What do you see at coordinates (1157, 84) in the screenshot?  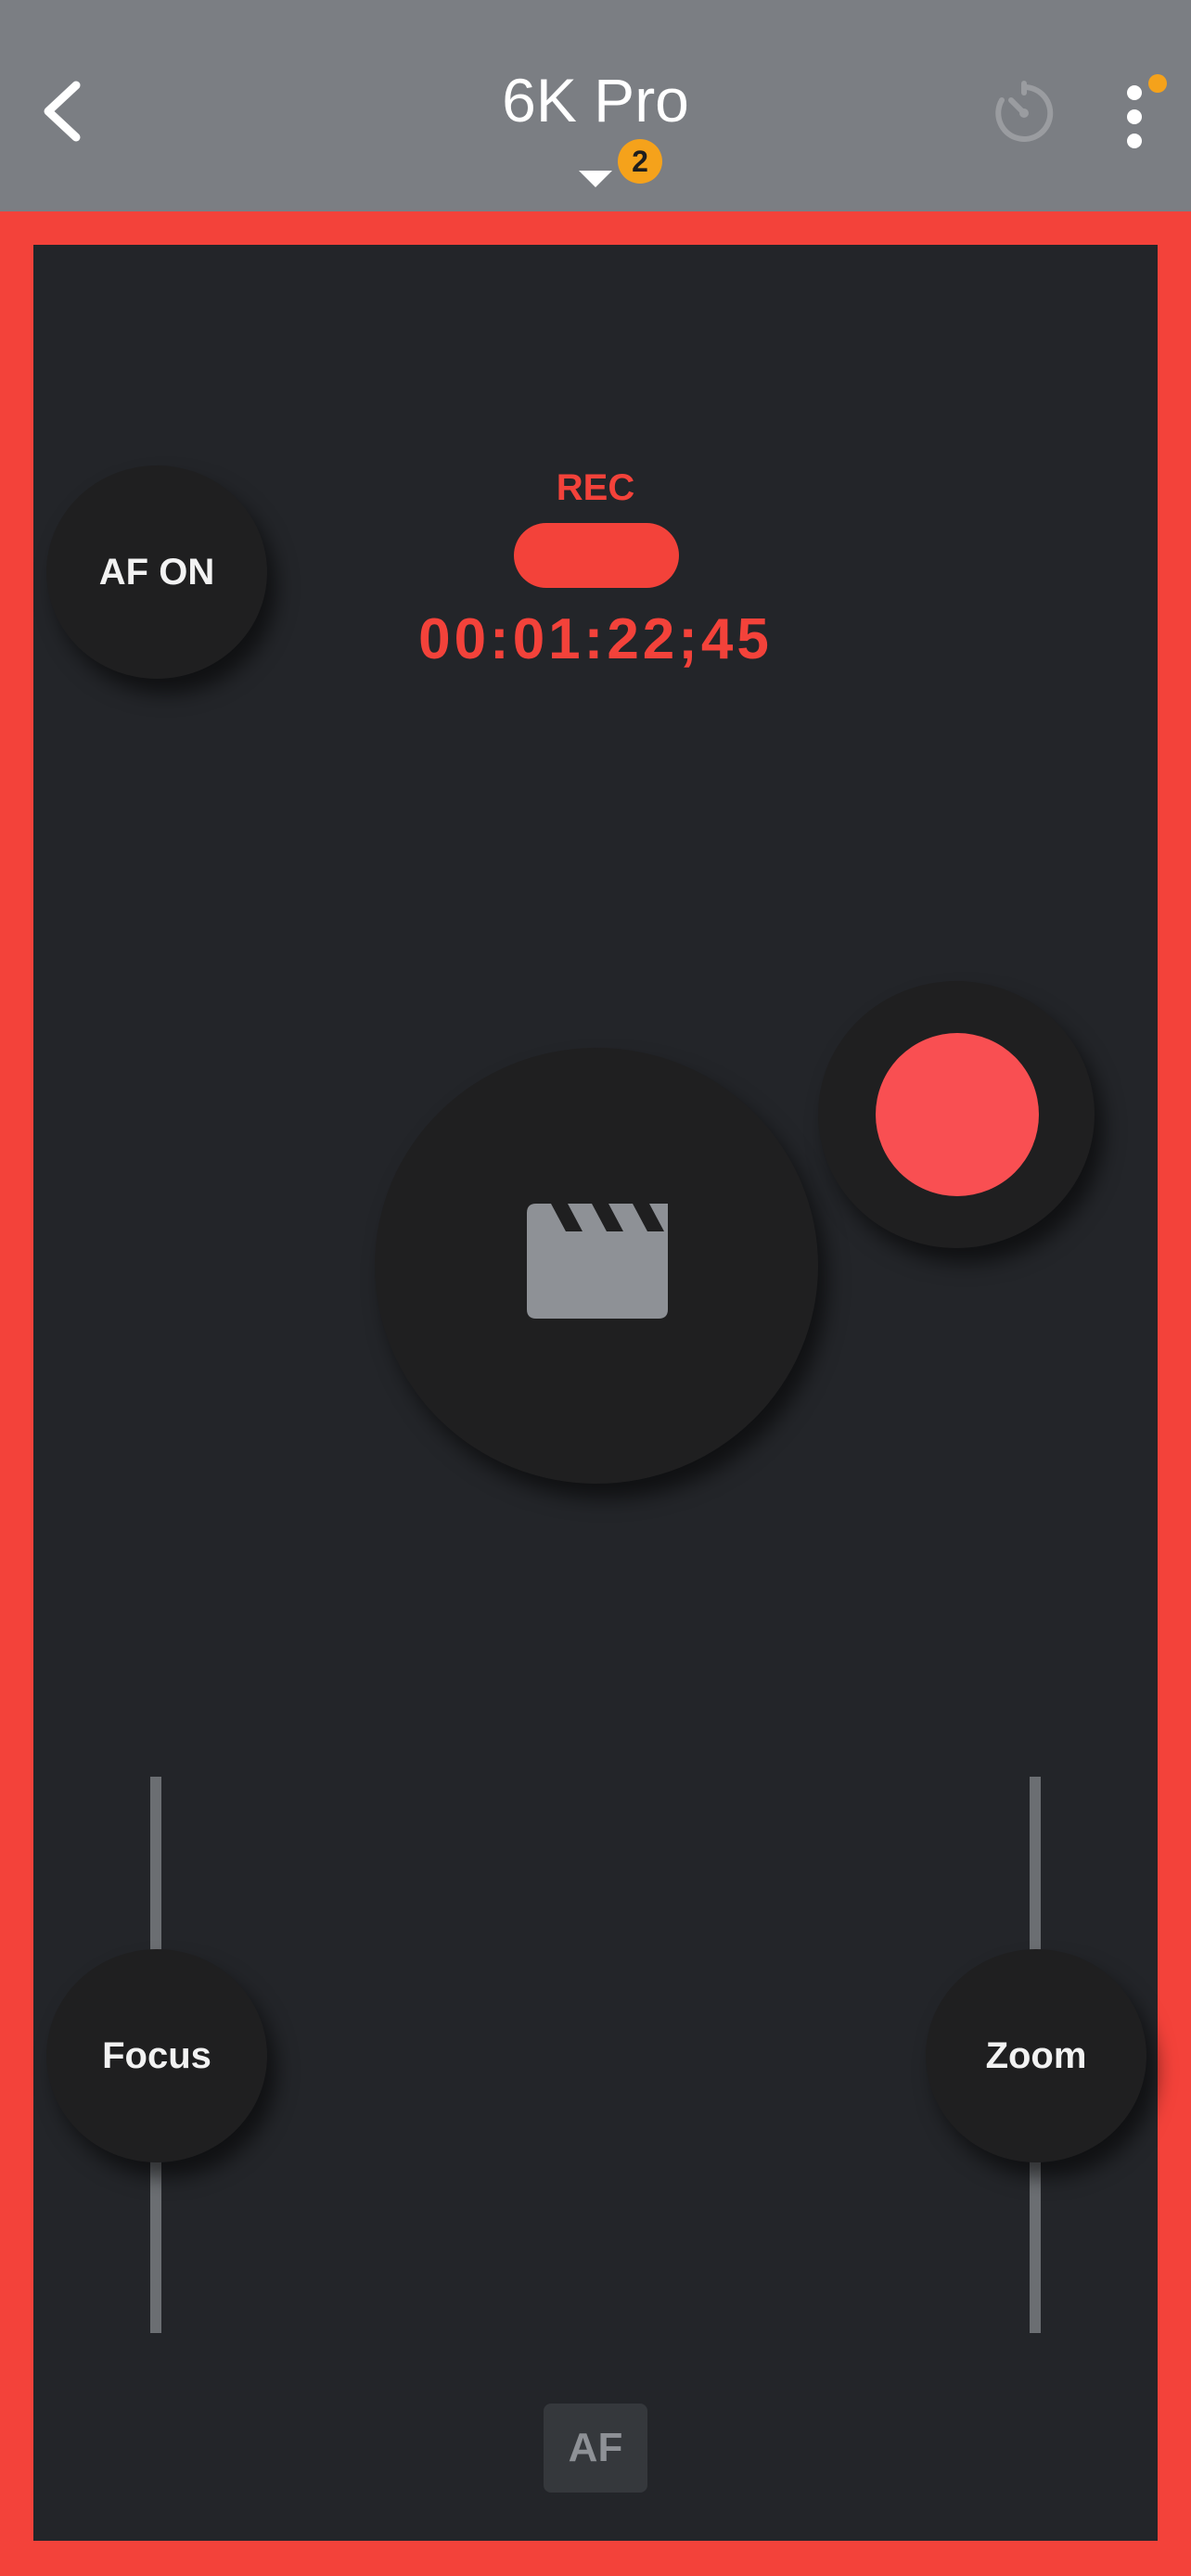 I see `notification-dot` at bounding box center [1157, 84].